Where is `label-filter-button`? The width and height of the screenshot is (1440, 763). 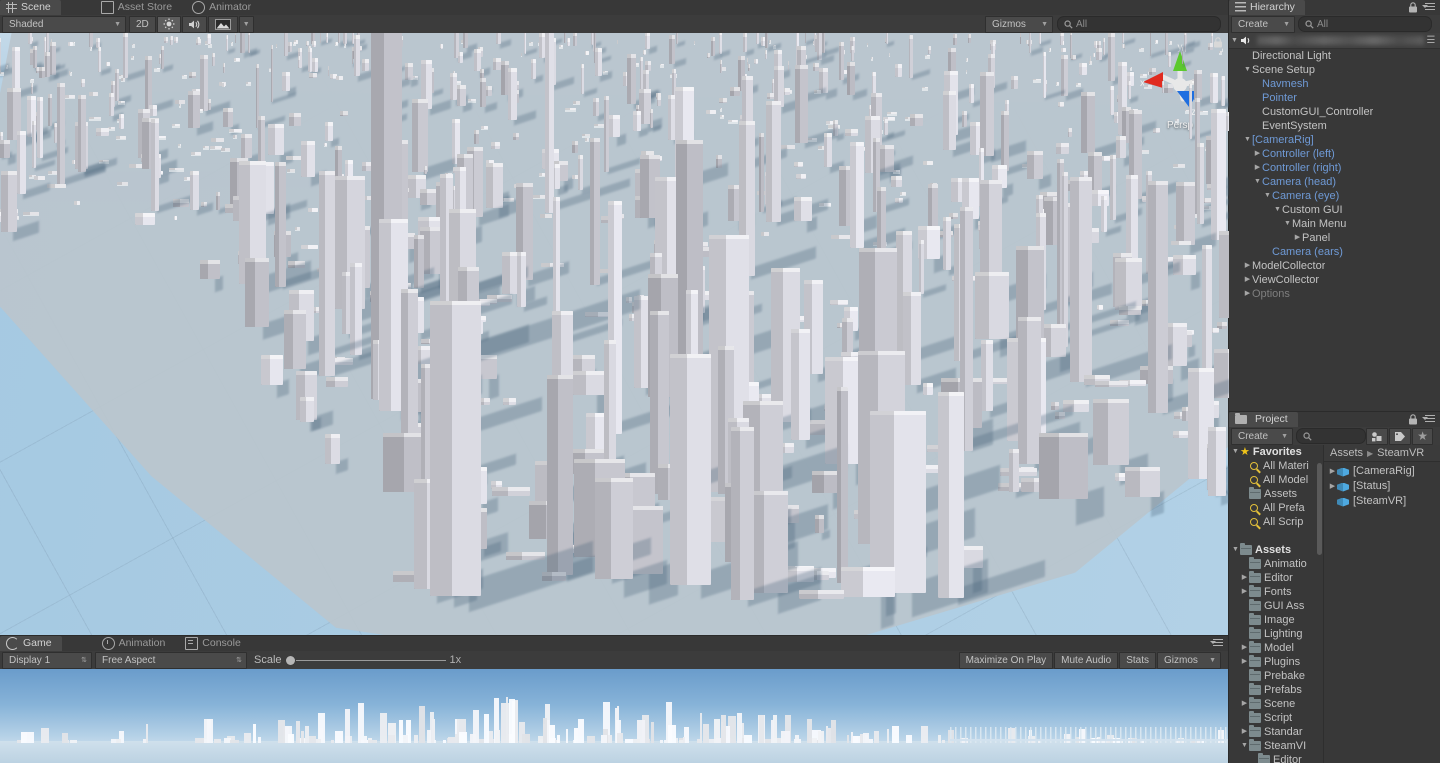 label-filter-button is located at coordinates (1400, 436).